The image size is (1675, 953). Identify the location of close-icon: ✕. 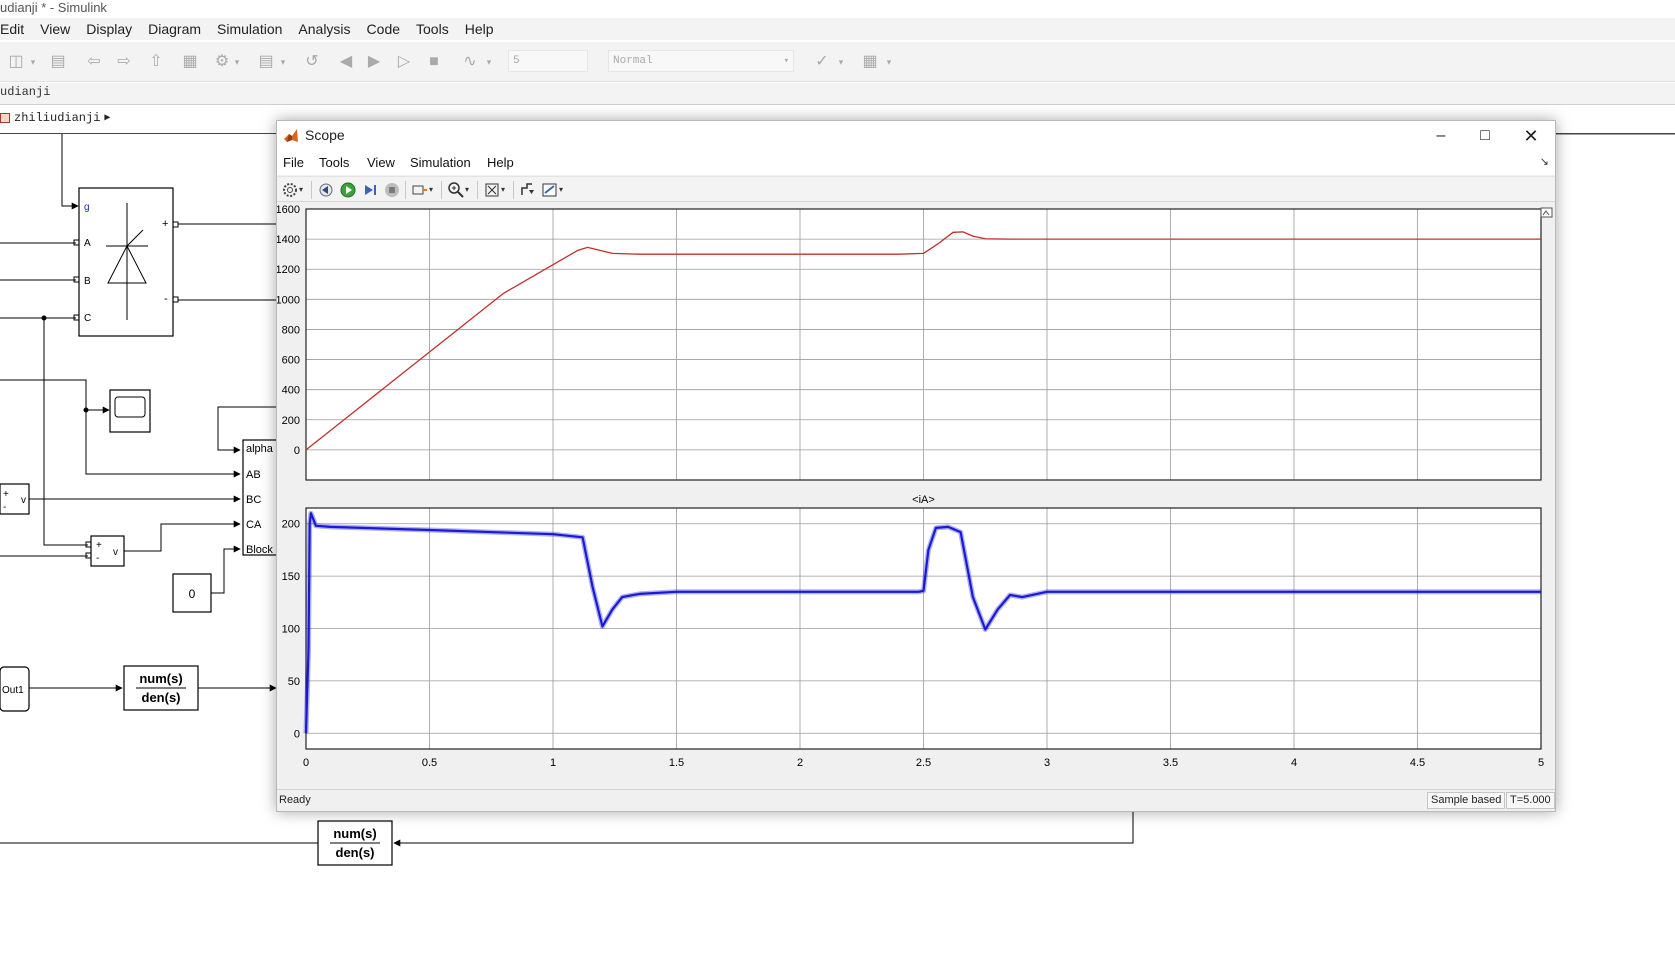
(1531, 136).